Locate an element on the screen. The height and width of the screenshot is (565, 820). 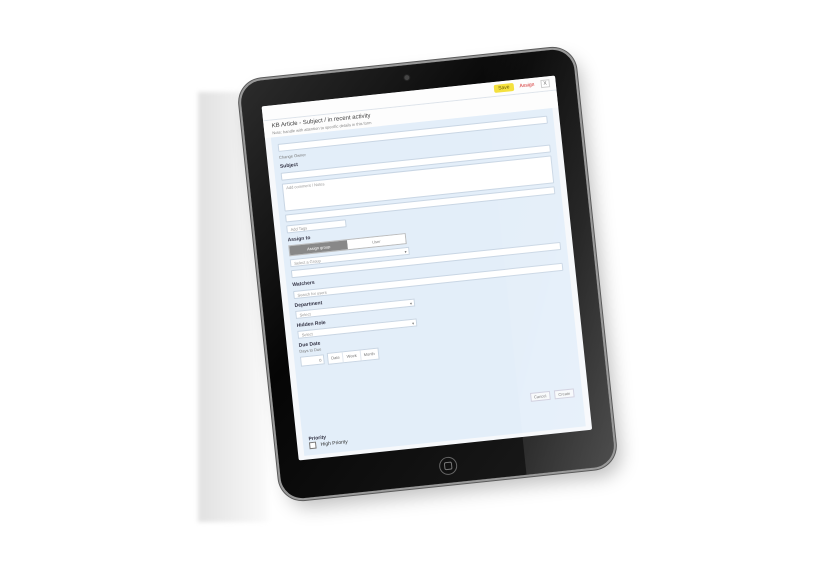
date-unit-week: Week is located at coordinates (352, 356).